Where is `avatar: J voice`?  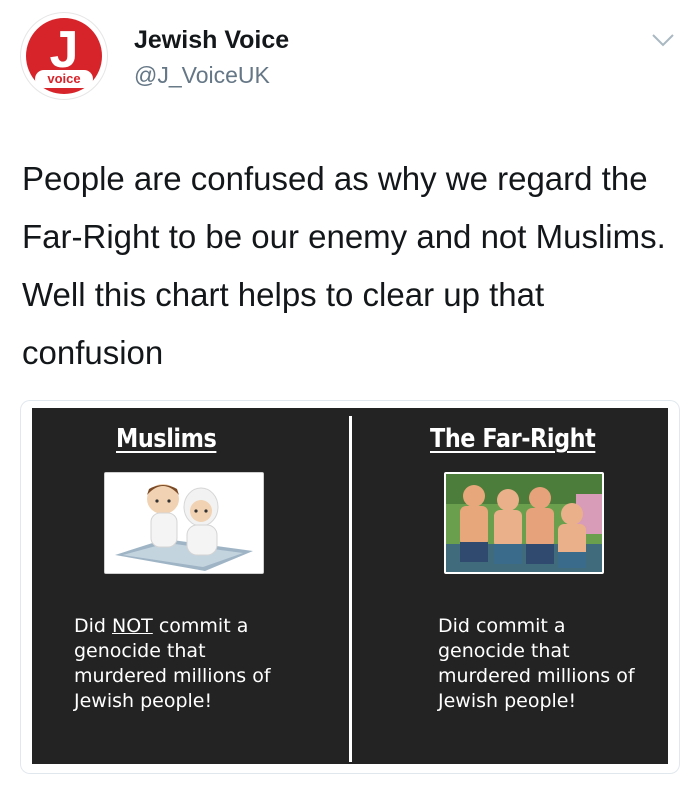 avatar: J voice is located at coordinates (64, 56).